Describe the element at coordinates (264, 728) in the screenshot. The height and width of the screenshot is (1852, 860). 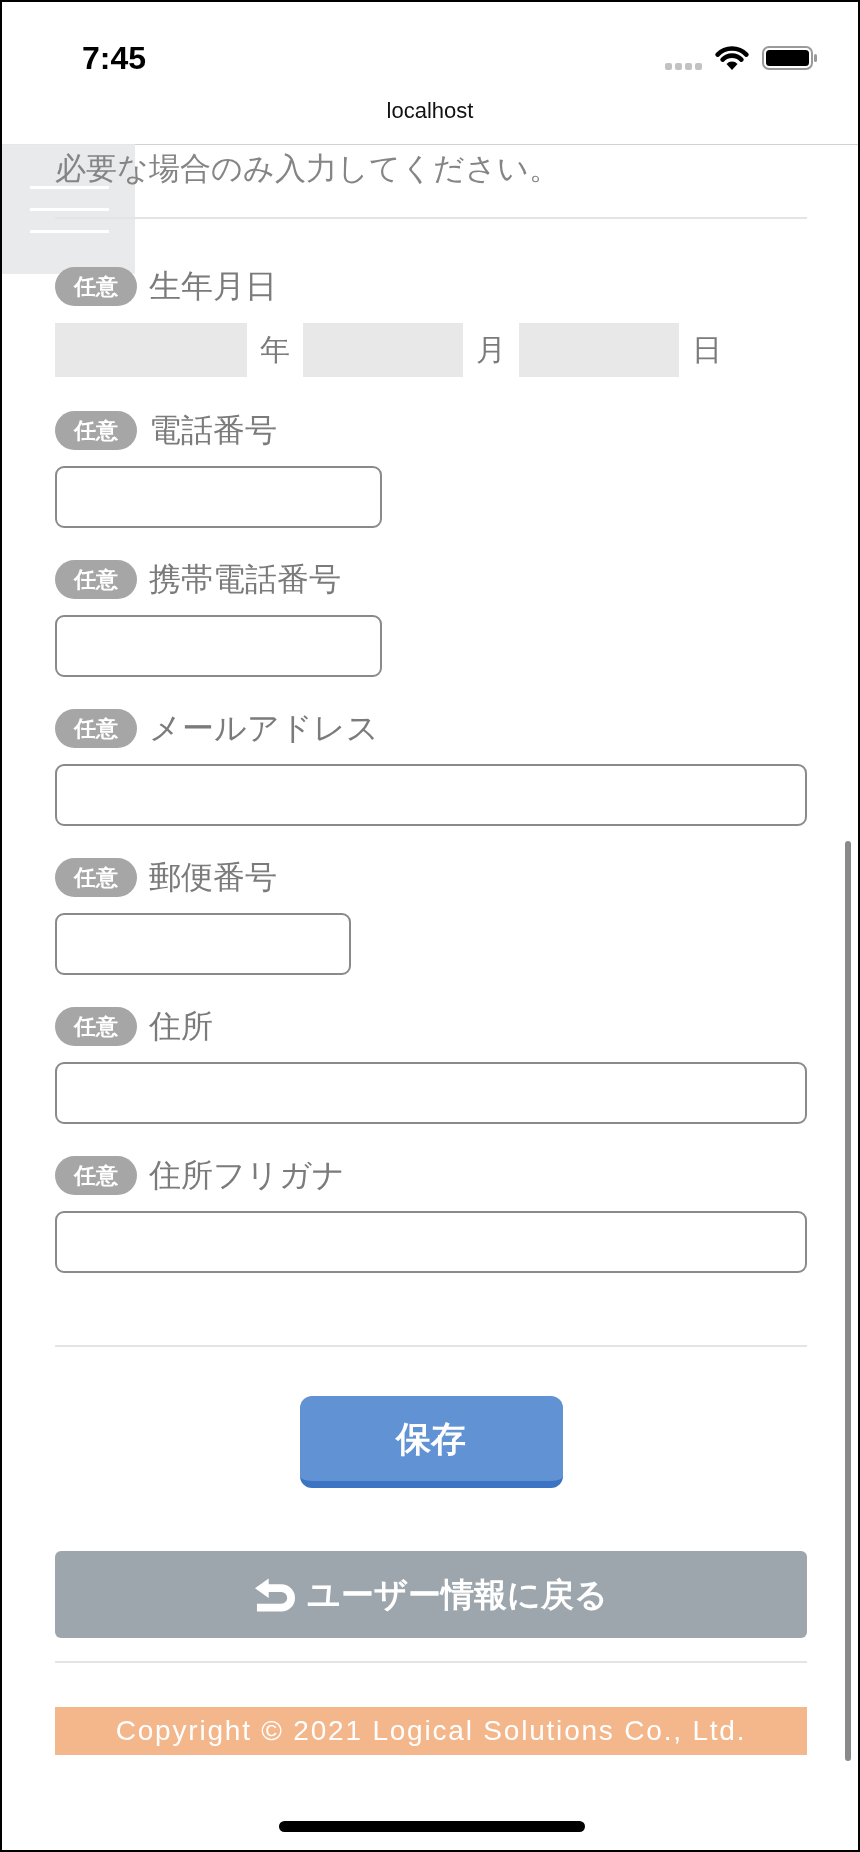
I see `field-label: メールアドレス` at that location.